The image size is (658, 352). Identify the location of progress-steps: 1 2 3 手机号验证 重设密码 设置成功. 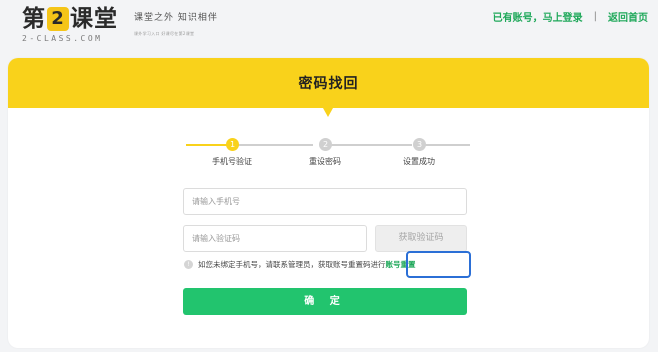
(328, 158).